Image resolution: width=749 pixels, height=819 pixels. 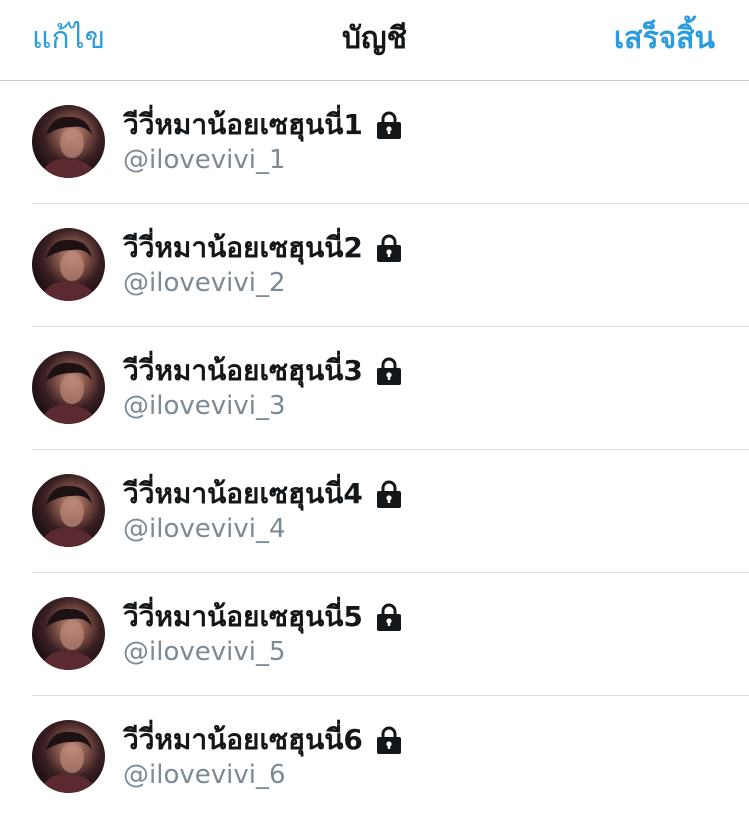 I want to click on account-name-line: วีวี่หมาน้อยเซฮุนนี่6, so click(x=263, y=740).